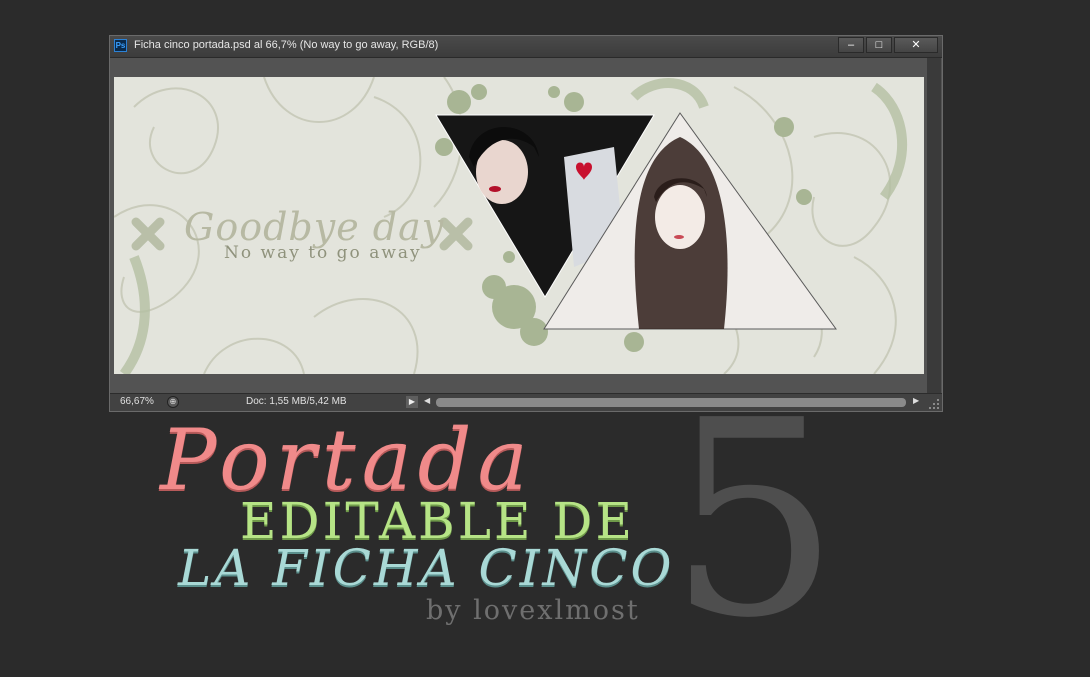 The height and width of the screenshot is (677, 1090). What do you see at coordinates (916, 400) in the screenshot?
I see `scroll-right-icon: ▶` at bounding box center [916, 400].